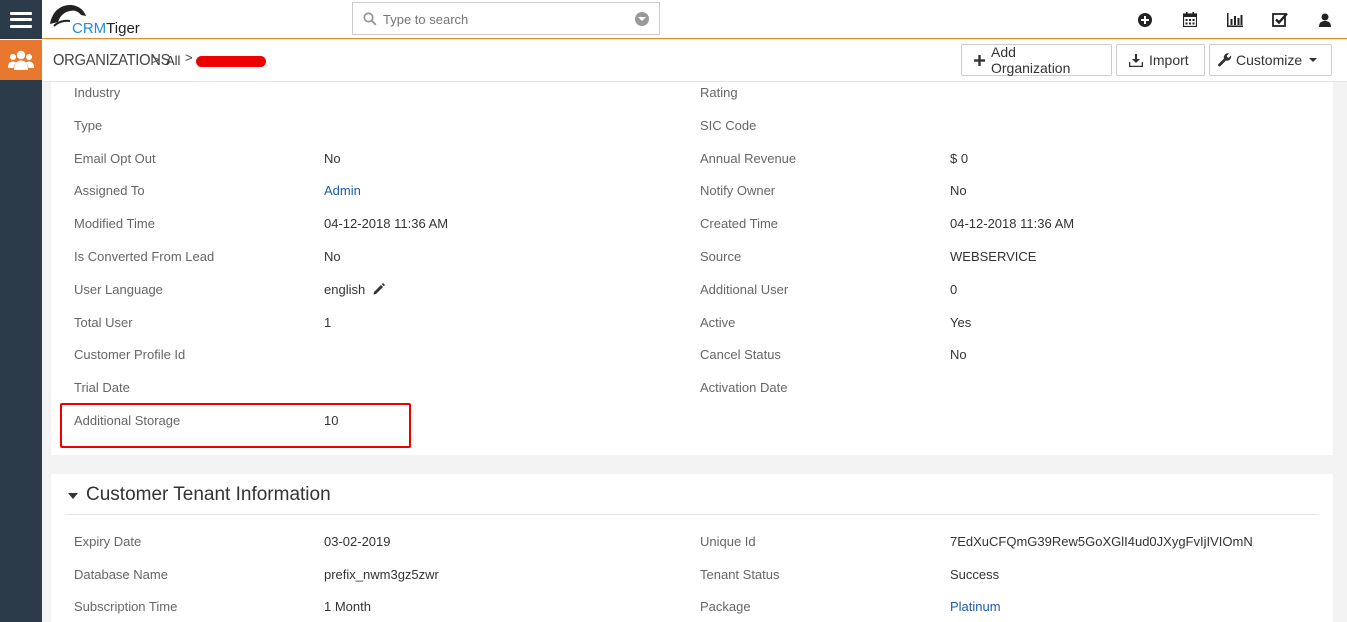  I want to click on search-input, so click(503, 19).